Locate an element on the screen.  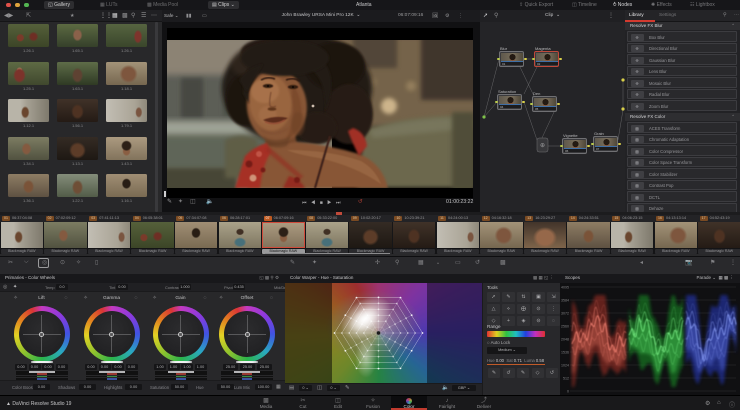
svg-text: 1536 is located at coordinates (565, 352).